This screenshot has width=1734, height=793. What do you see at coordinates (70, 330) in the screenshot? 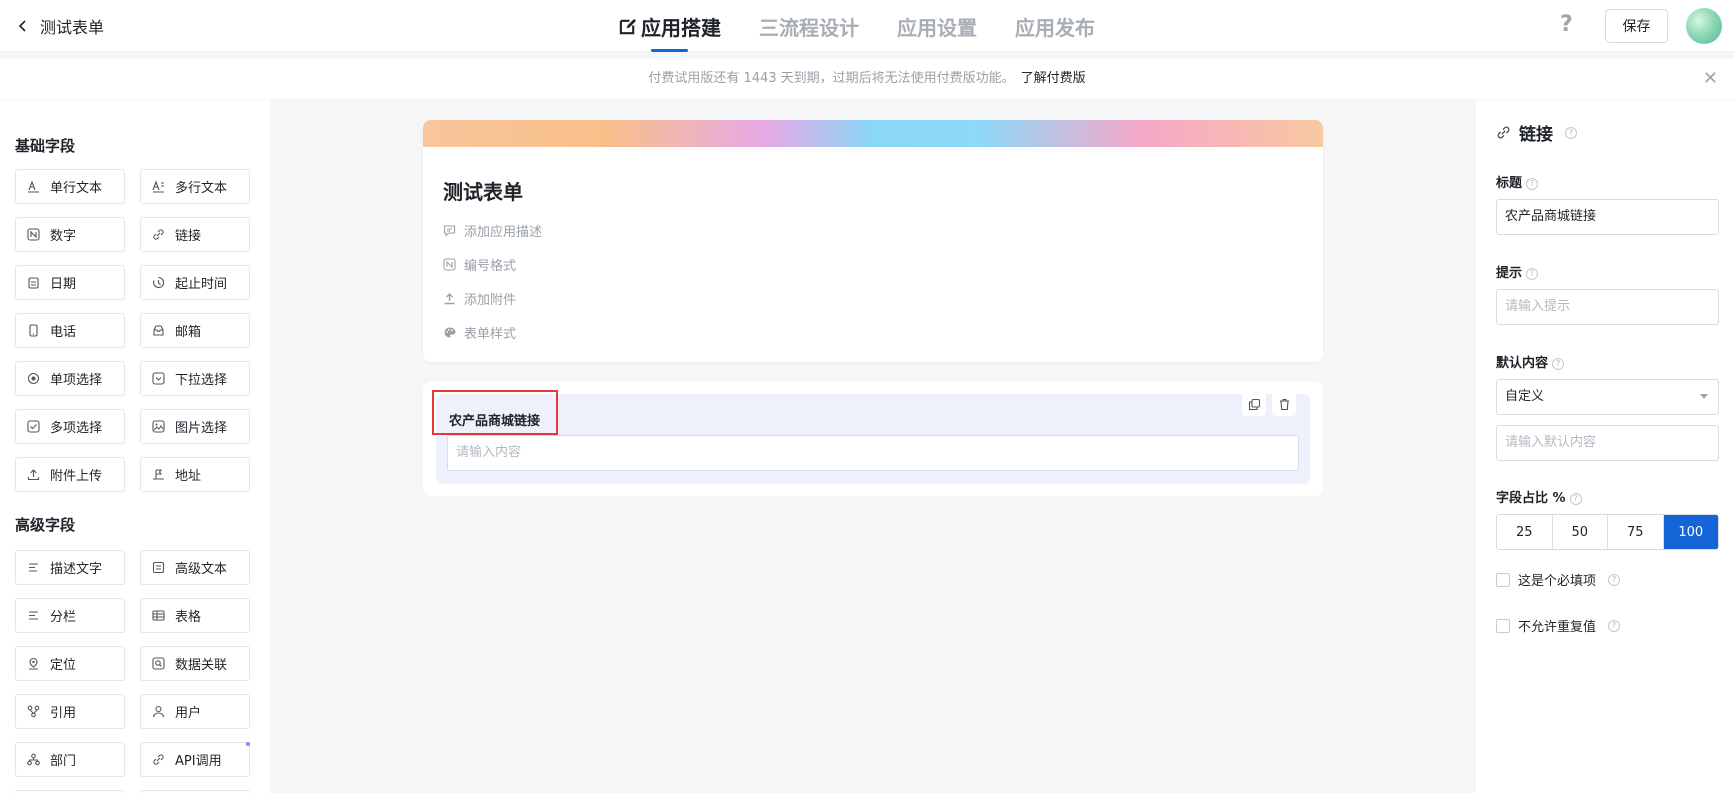
I see `field-phone: 电话` at bounding box center [70, 330].